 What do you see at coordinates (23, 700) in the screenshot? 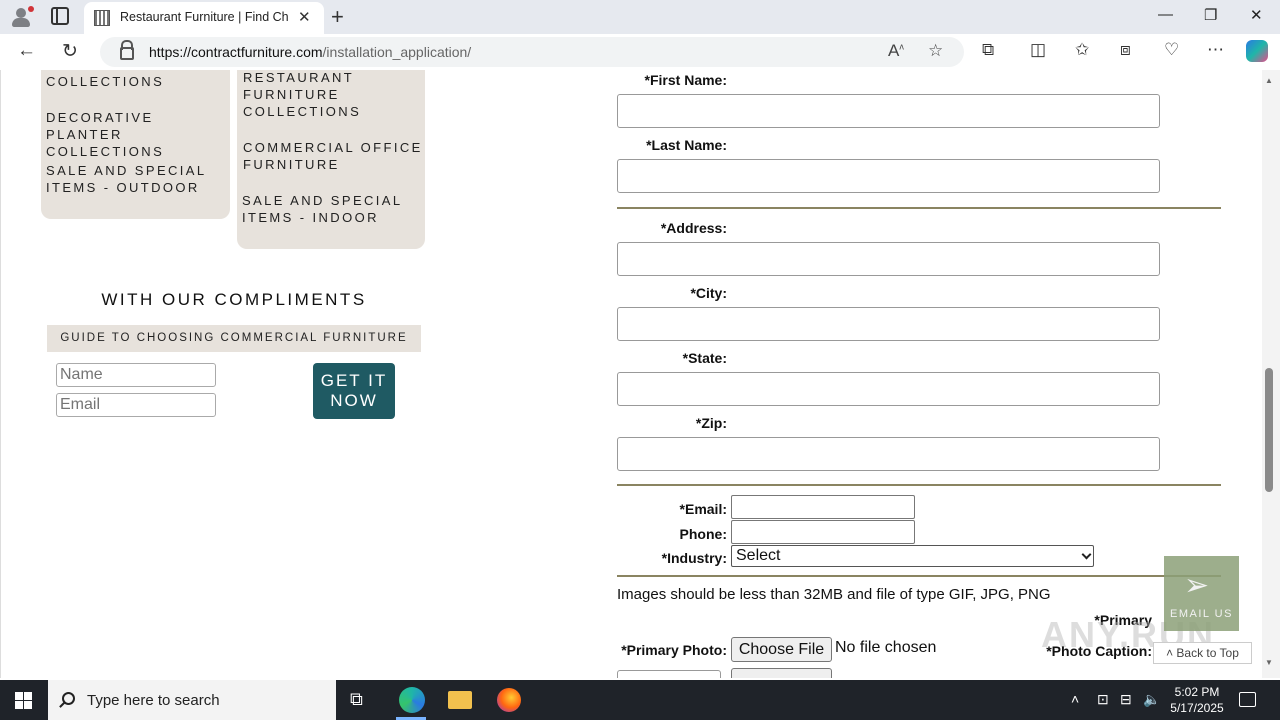
I see `windows-start-icon` at bounding box center [23, 700].